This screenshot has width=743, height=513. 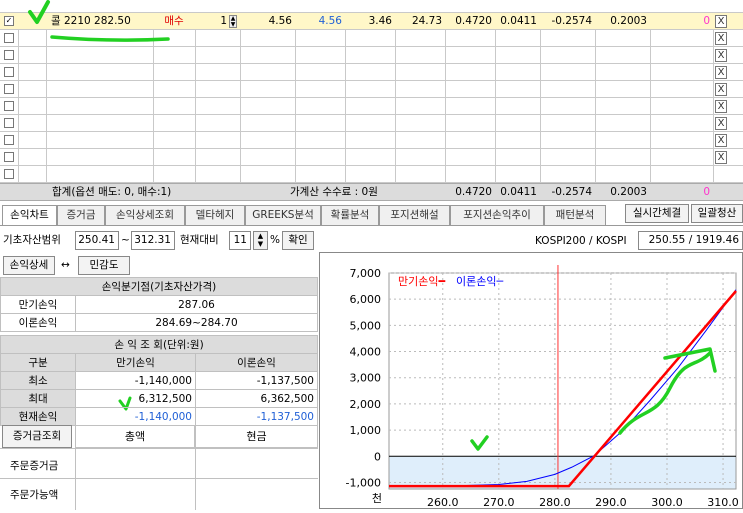 What do you see at coordinates (334, 192) in the screenshot?
I see `fee-label: 가계산 수수료 : 0원` at bounding box center [334, 192].